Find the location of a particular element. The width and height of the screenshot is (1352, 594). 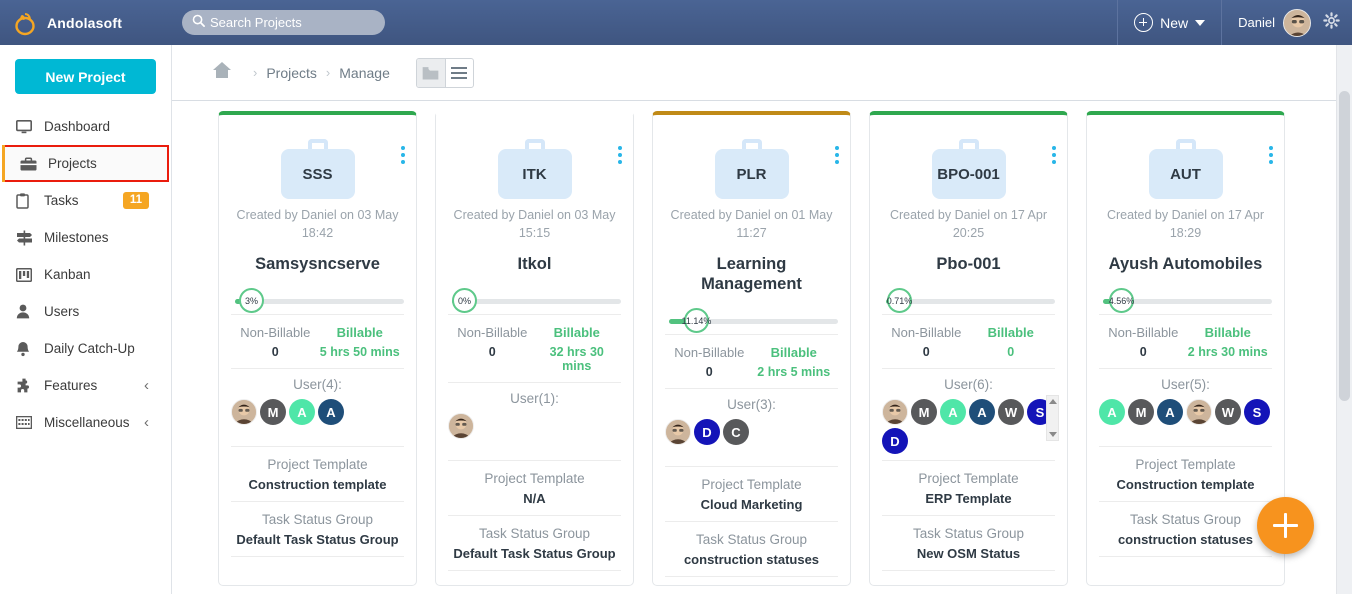

sidebar-item-label: Kanban is located at coordinates (67, 274).